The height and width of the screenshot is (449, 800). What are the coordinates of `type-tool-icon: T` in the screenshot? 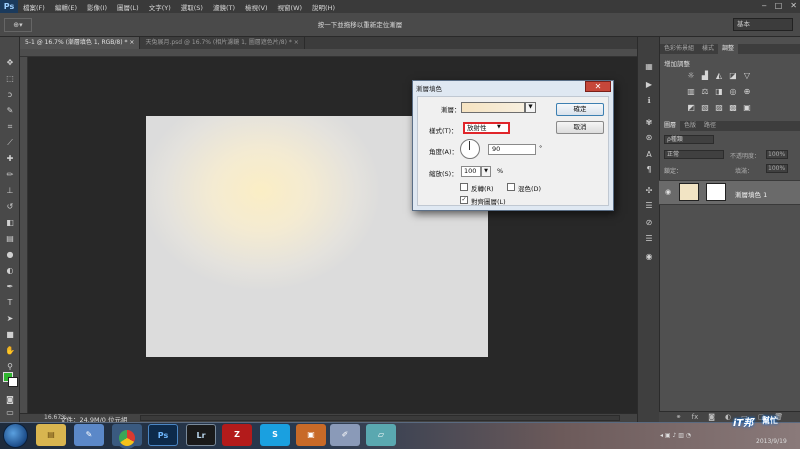 It's located at (10, 302).